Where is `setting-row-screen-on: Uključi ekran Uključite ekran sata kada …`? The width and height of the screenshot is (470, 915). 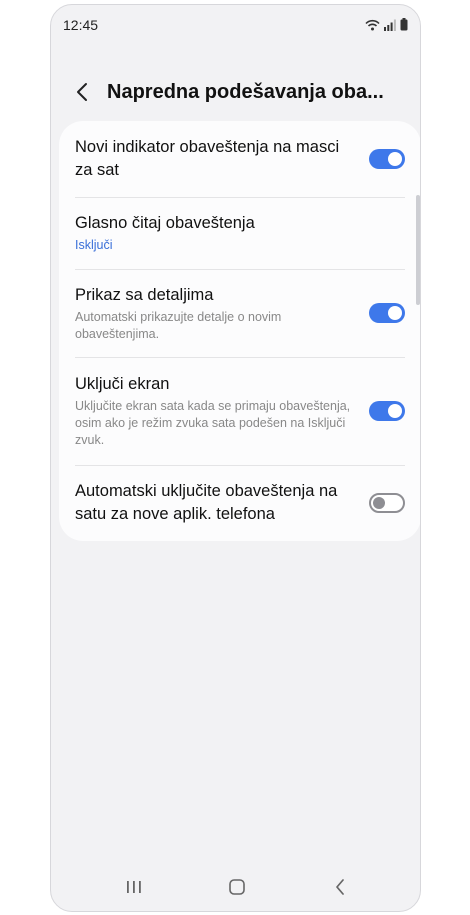
setting-row-screen-on: Uključi ekran Uključite ekran sata kada … is located at coordinates (239, 411).